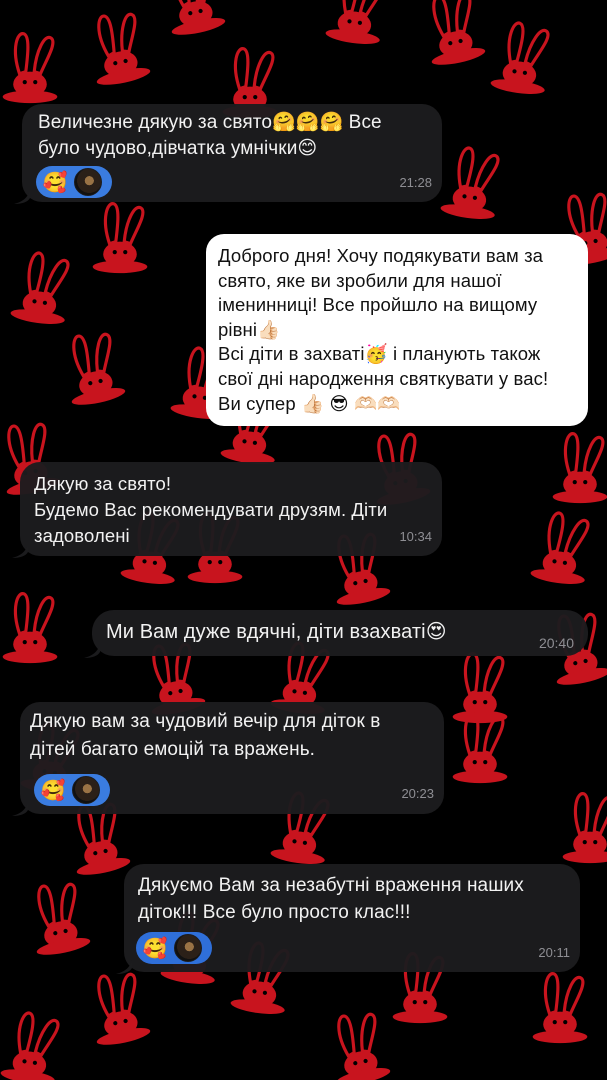  Describe the element at coordinates (276, 632) in the screenshot. I see `message-text: Ми Вам дуже вдячні, діти взахваті😍` at that location.